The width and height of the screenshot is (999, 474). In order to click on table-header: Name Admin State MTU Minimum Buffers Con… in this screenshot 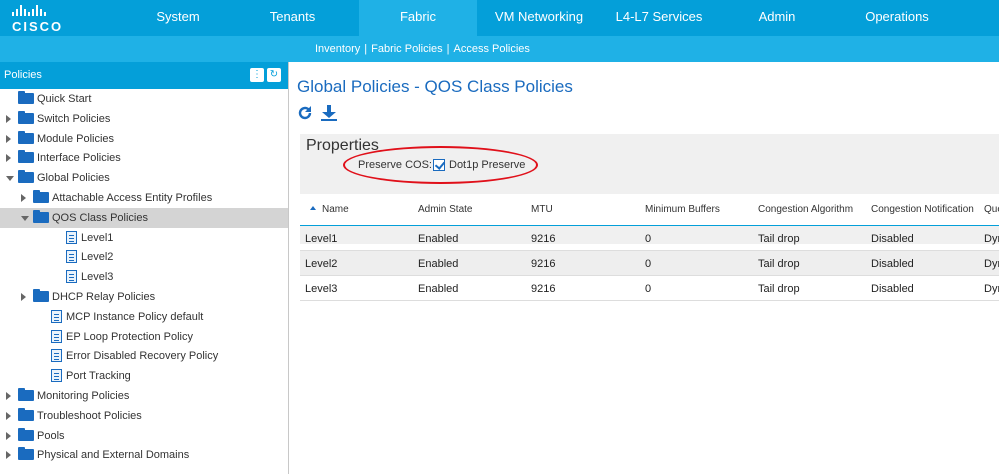, I will do `click(649, 210)`.